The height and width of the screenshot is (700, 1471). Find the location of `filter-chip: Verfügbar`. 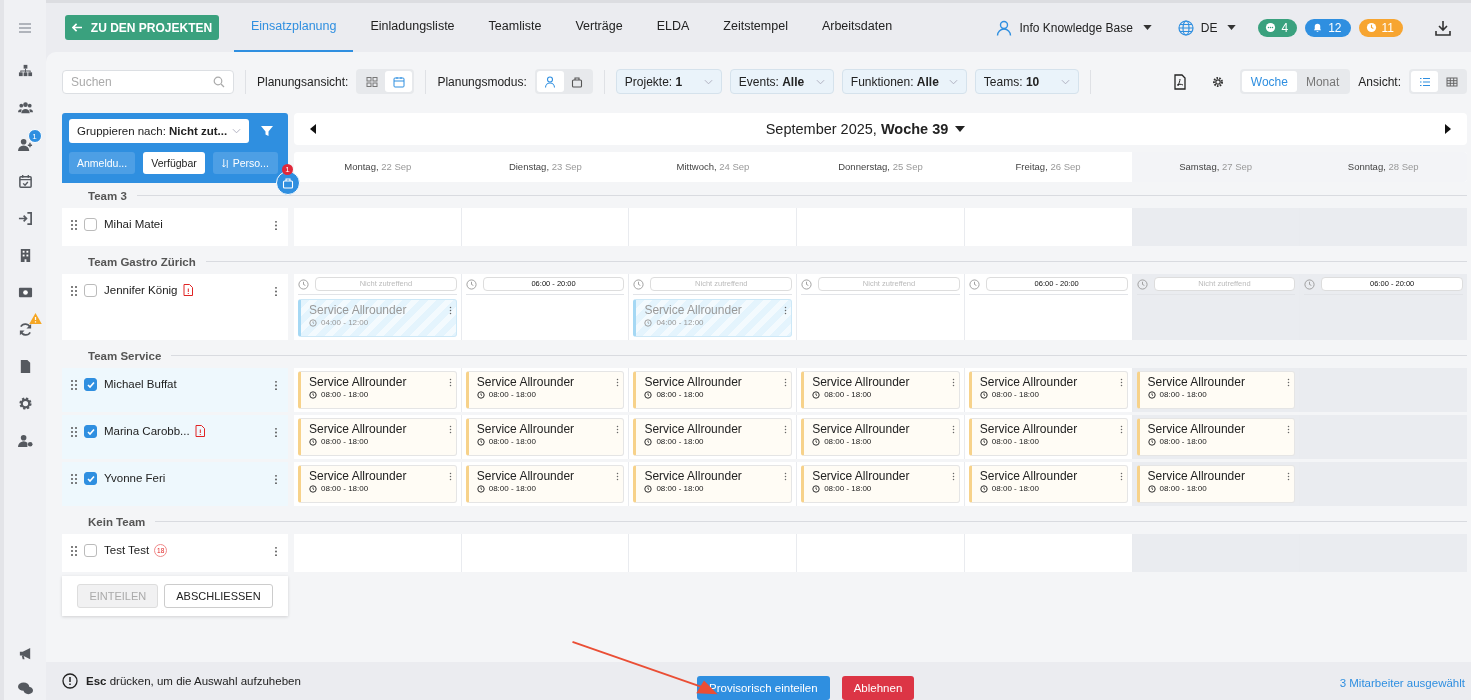

filter-chip: Verfügbar is located at coordinates (174, 163).